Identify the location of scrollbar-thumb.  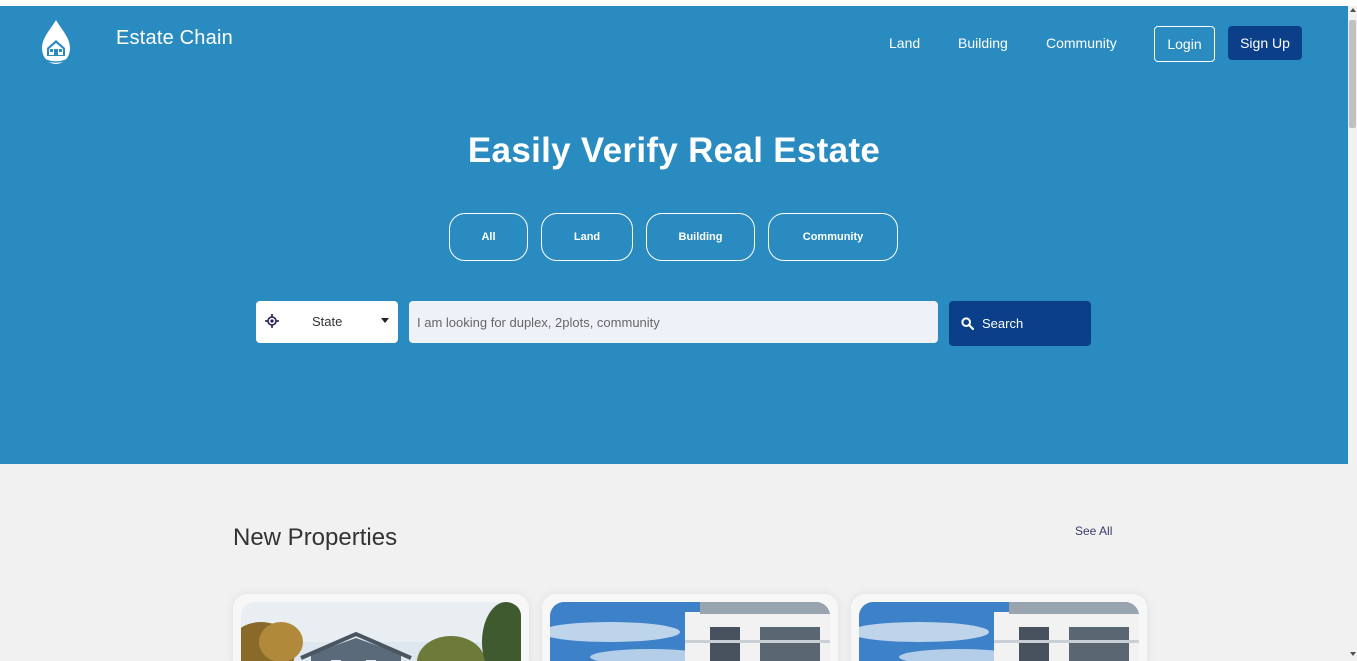
(1352, 74).